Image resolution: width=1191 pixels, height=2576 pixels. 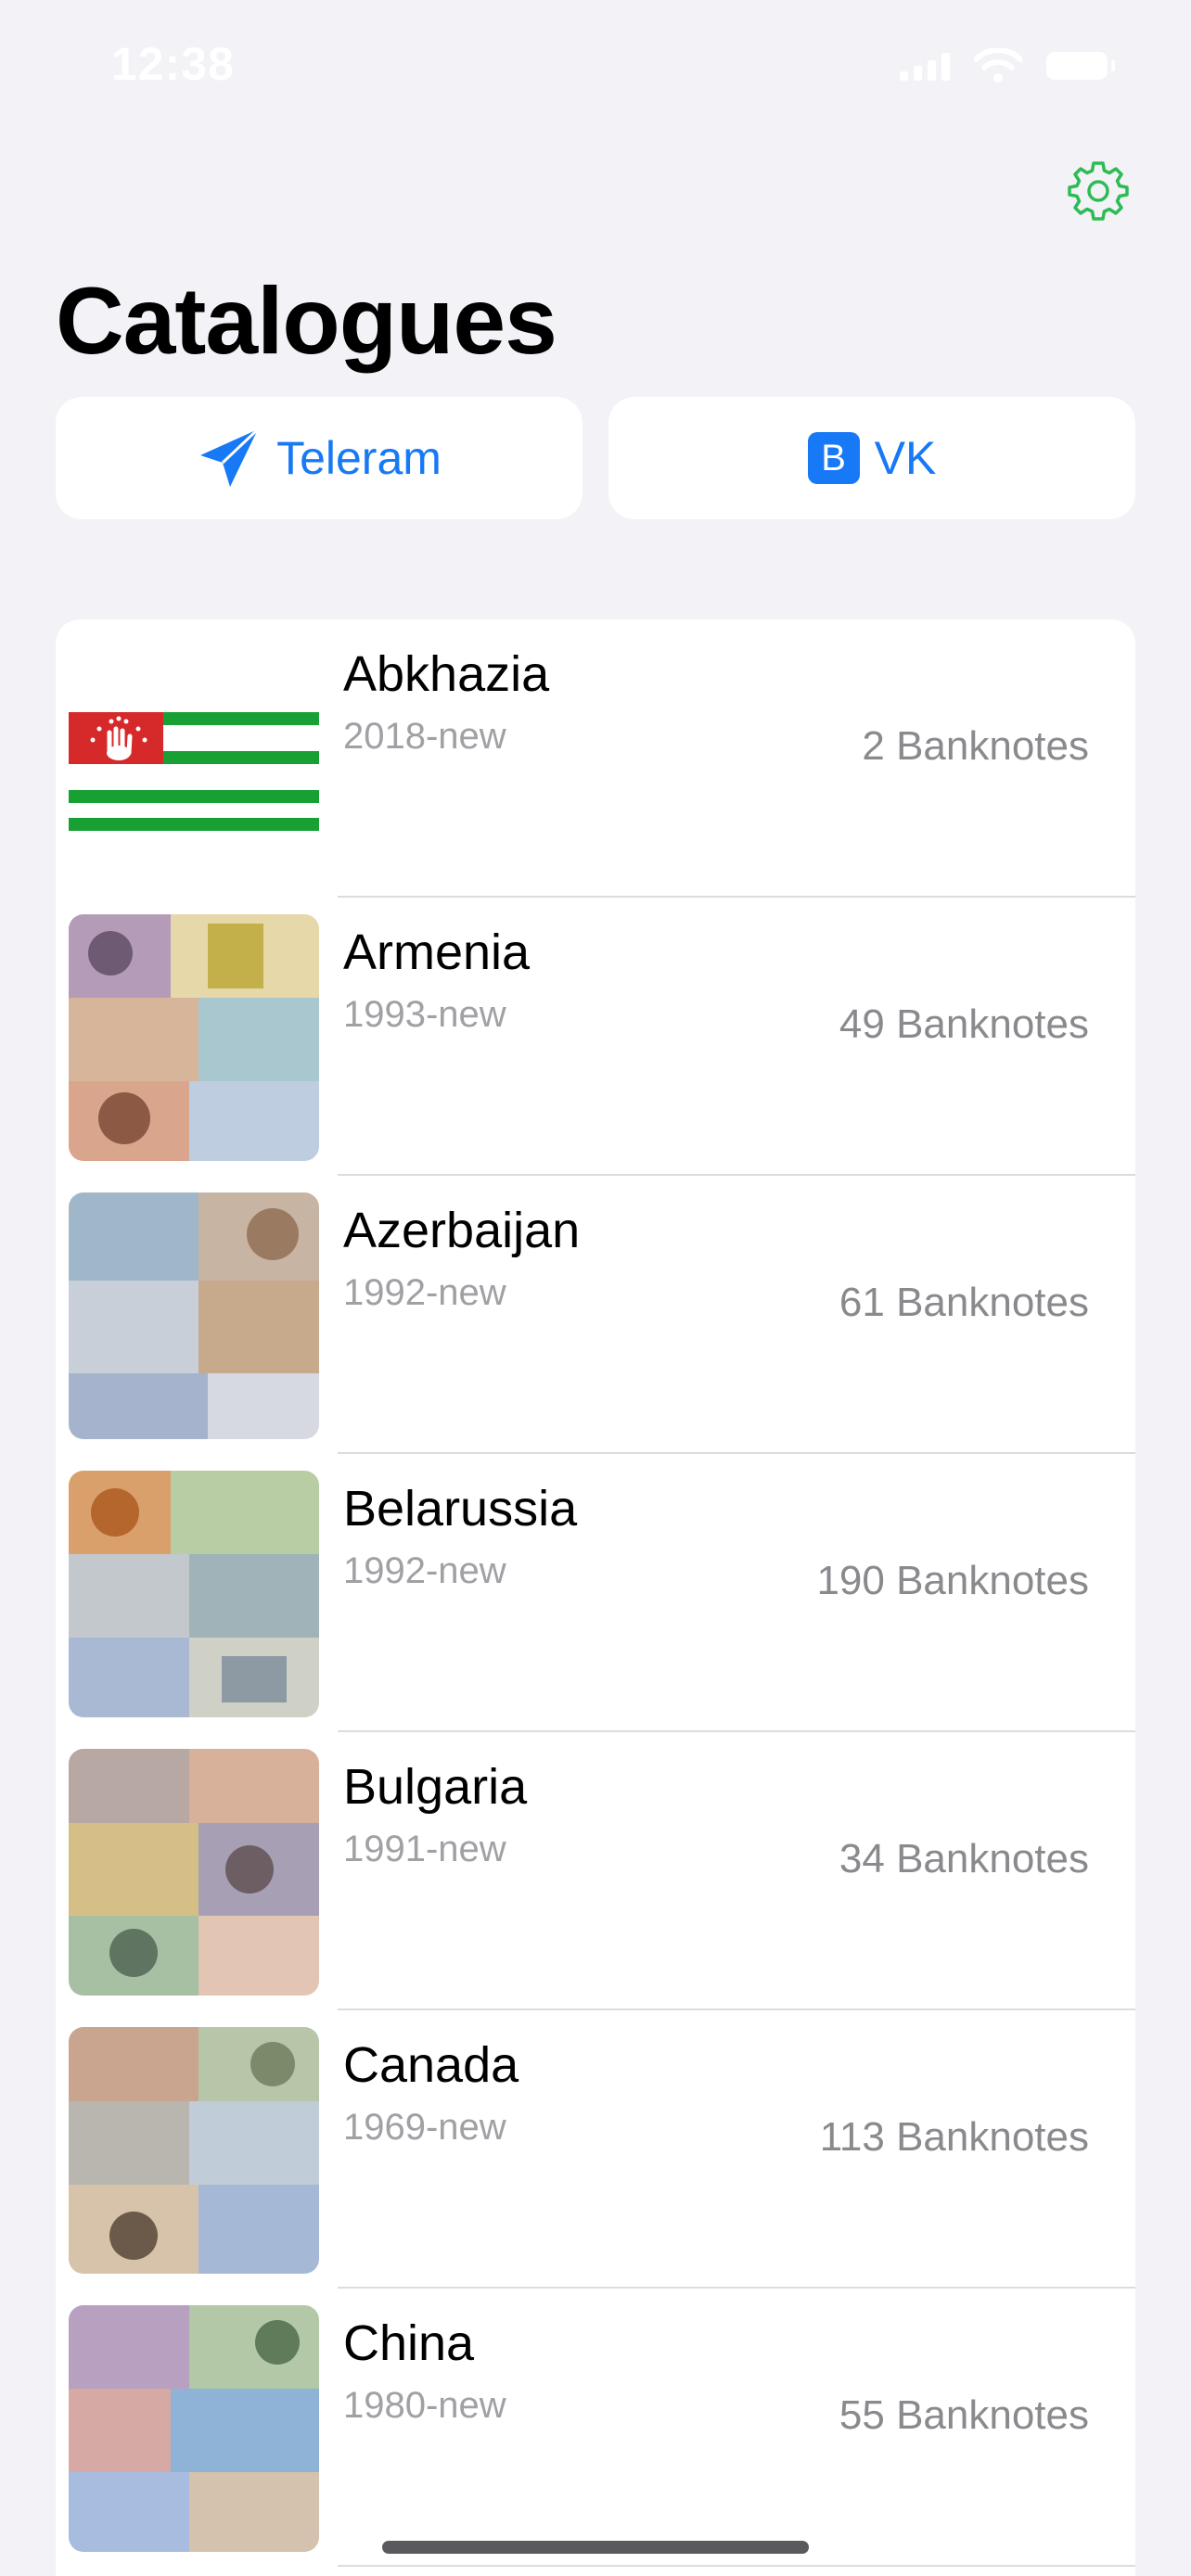 What do you see at coordinates (871, 458) in the screenshot?
I see `vk-button: B VK` at bounding box center [871, 458].